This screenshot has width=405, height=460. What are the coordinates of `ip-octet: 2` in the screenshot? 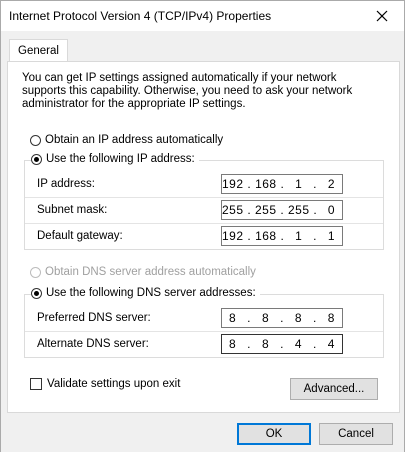 It's located at (331, 184).